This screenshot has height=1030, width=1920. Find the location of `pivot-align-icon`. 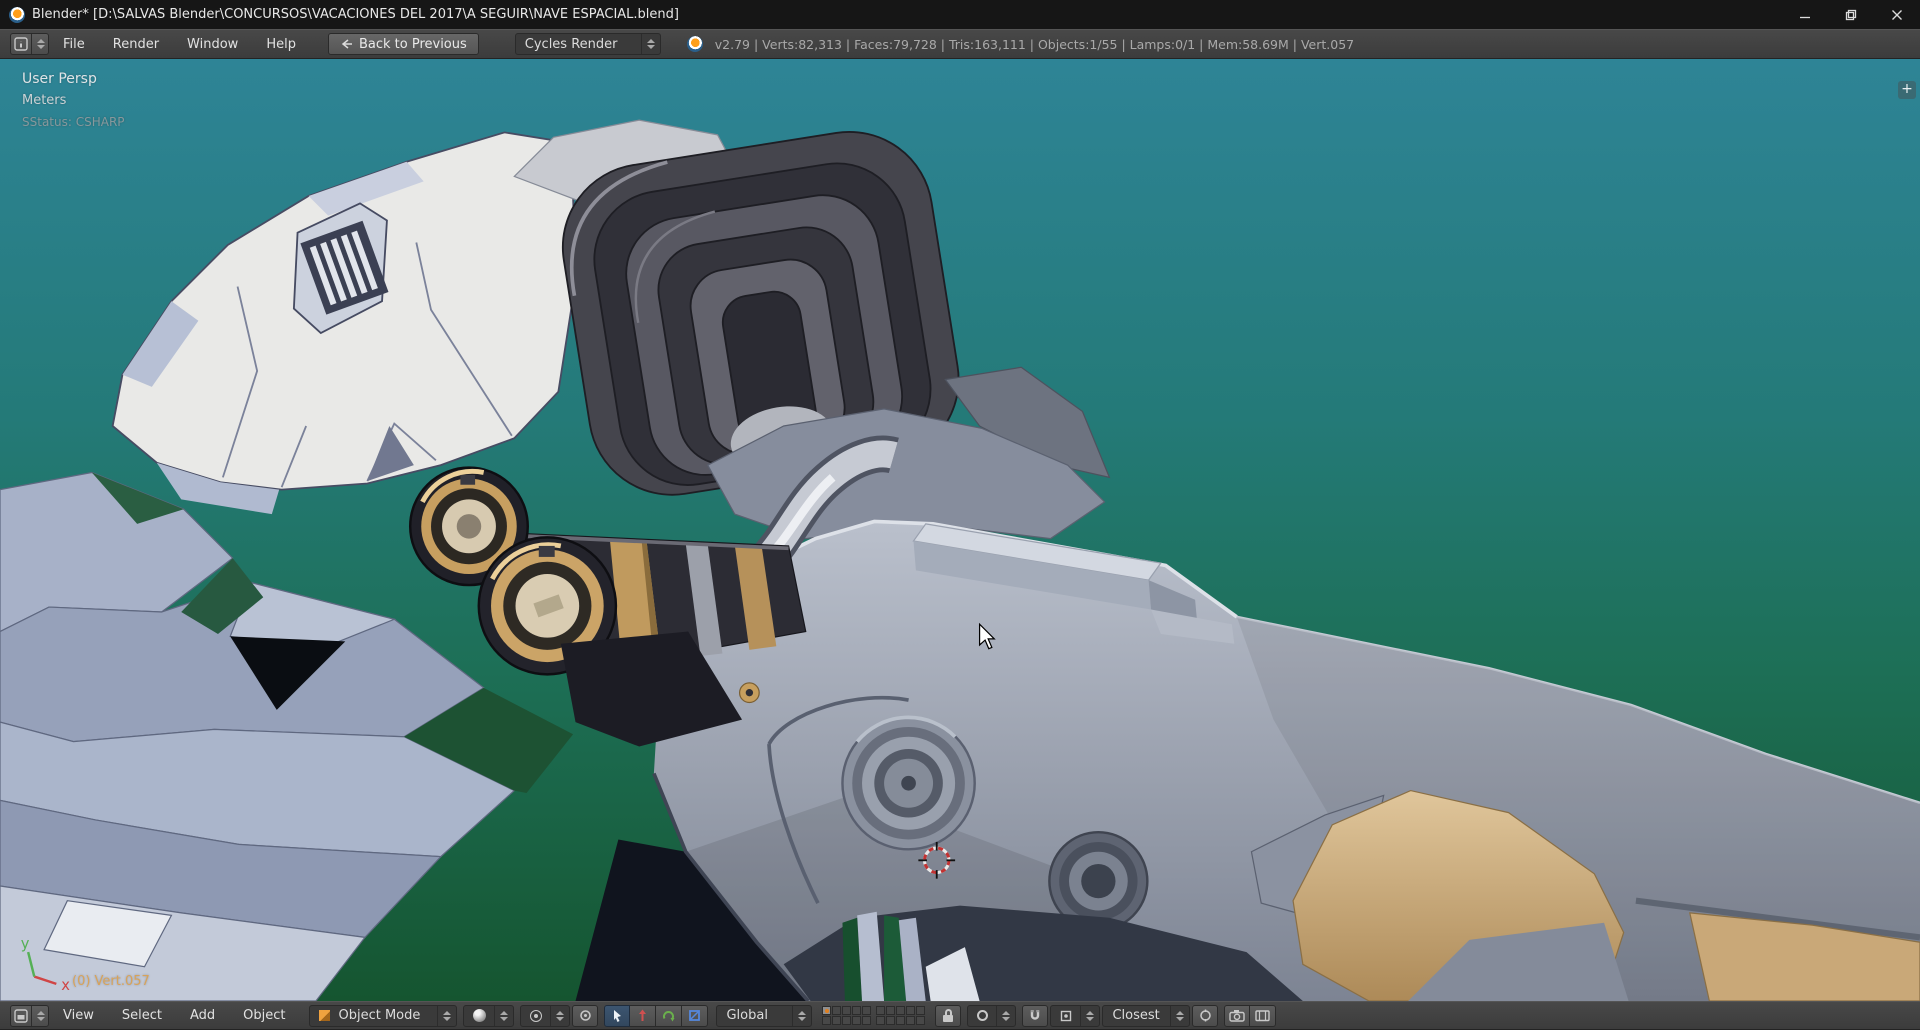

pivot-align-icon is located at coordinates (585, 1015).